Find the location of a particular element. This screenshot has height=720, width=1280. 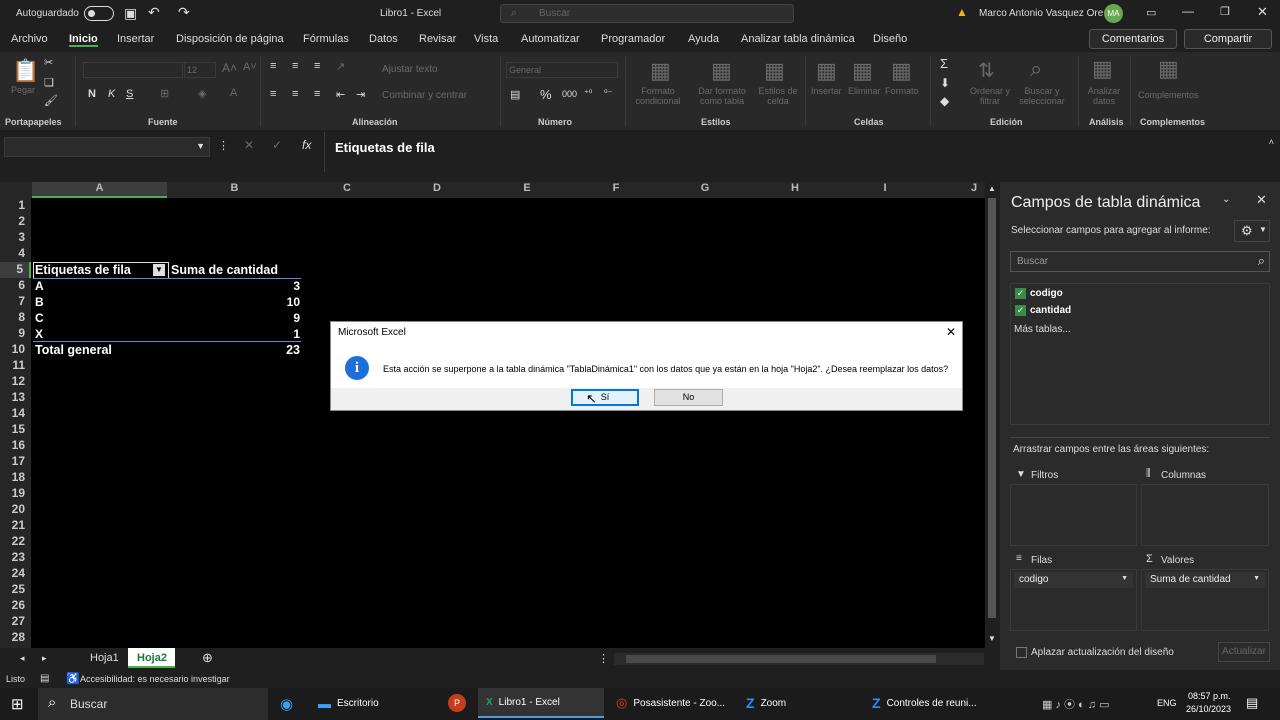

close-panel-icon: ✕ is located at coordinates (1261, 200).